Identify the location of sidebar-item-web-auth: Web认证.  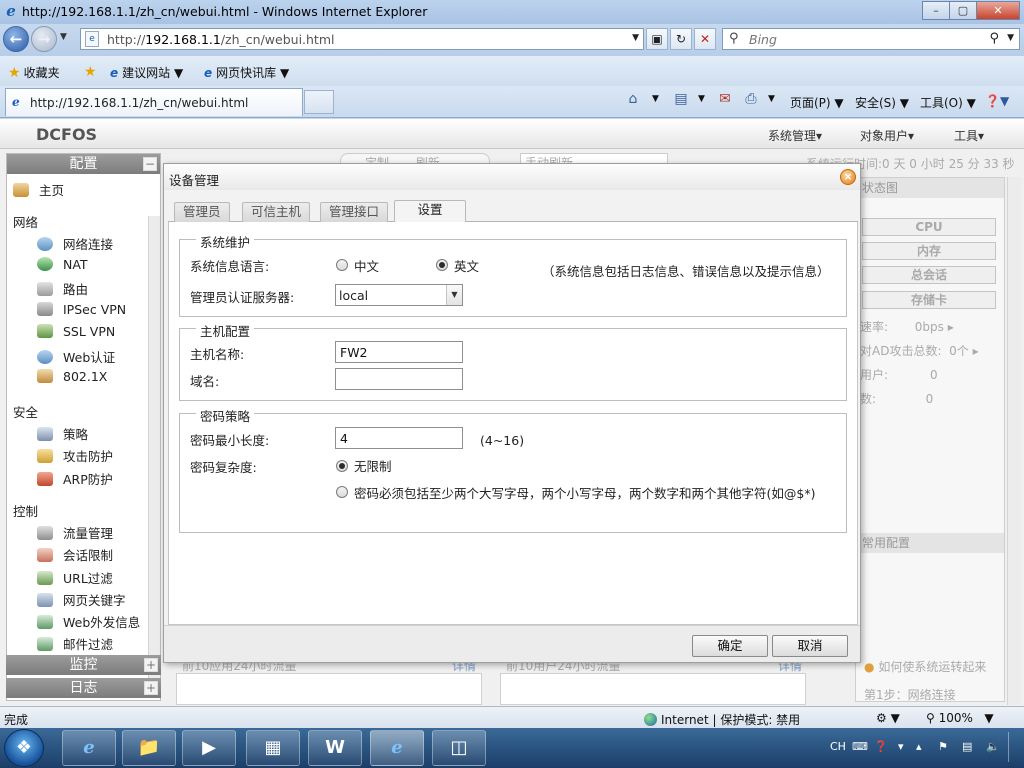
(76, 356).